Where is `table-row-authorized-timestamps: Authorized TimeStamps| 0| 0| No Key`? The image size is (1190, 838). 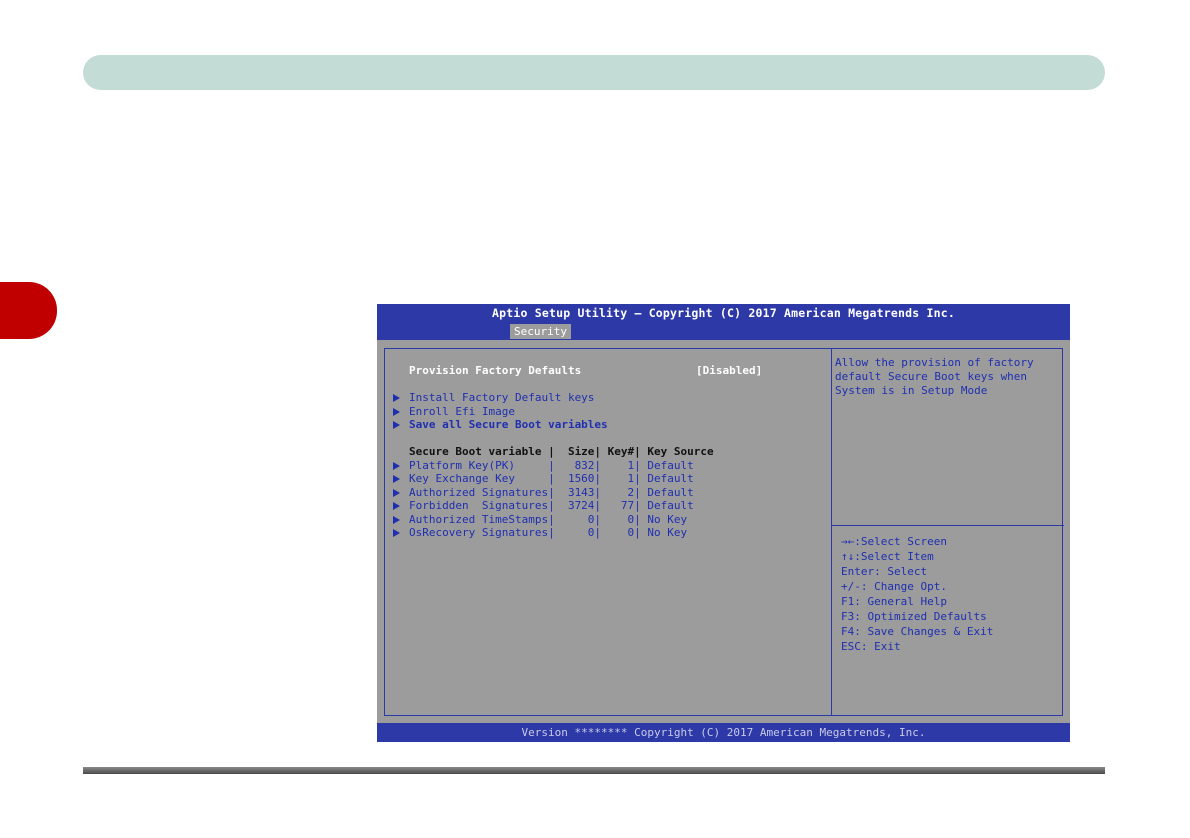 table-row-authorized-timestamps: Authorized TimeStamps| 0| 0| No Key is located at coordinates (548, 519).